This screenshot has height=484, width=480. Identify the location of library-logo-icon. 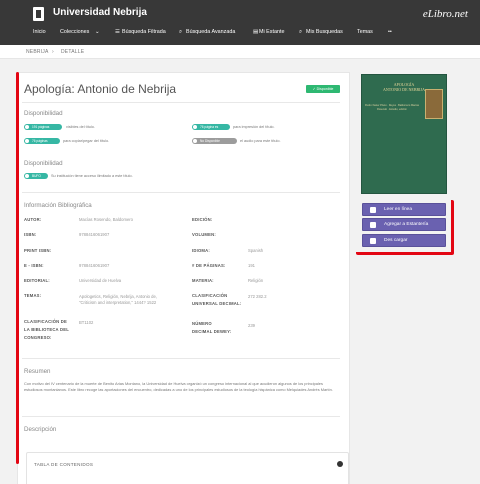
(38, 14).